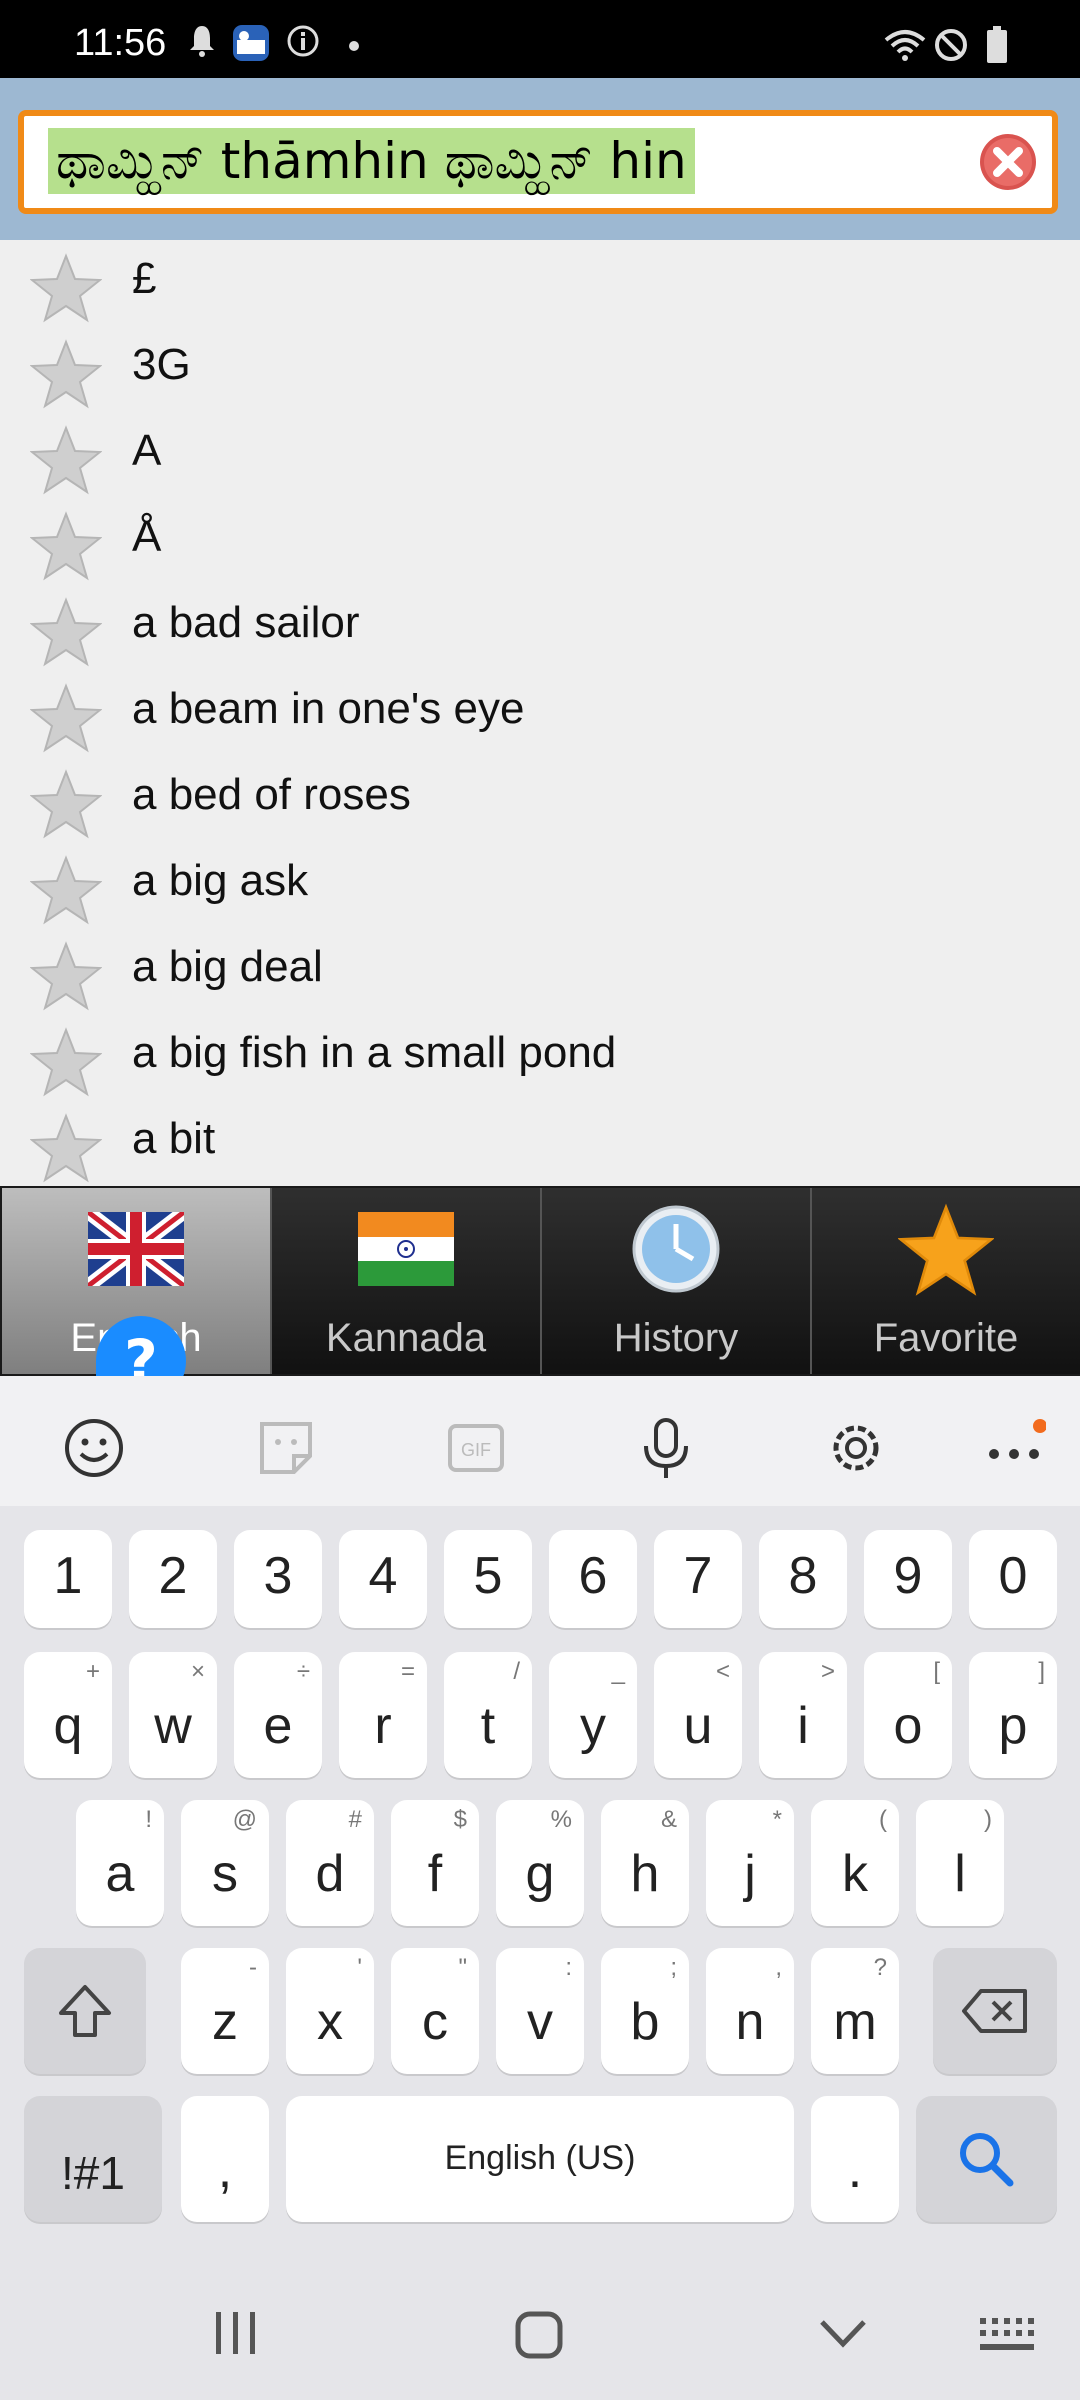 Image resolution: width=1080 pixels, height=2400 pixels. I want to click on key-a: ! a, so click(120, 1863).